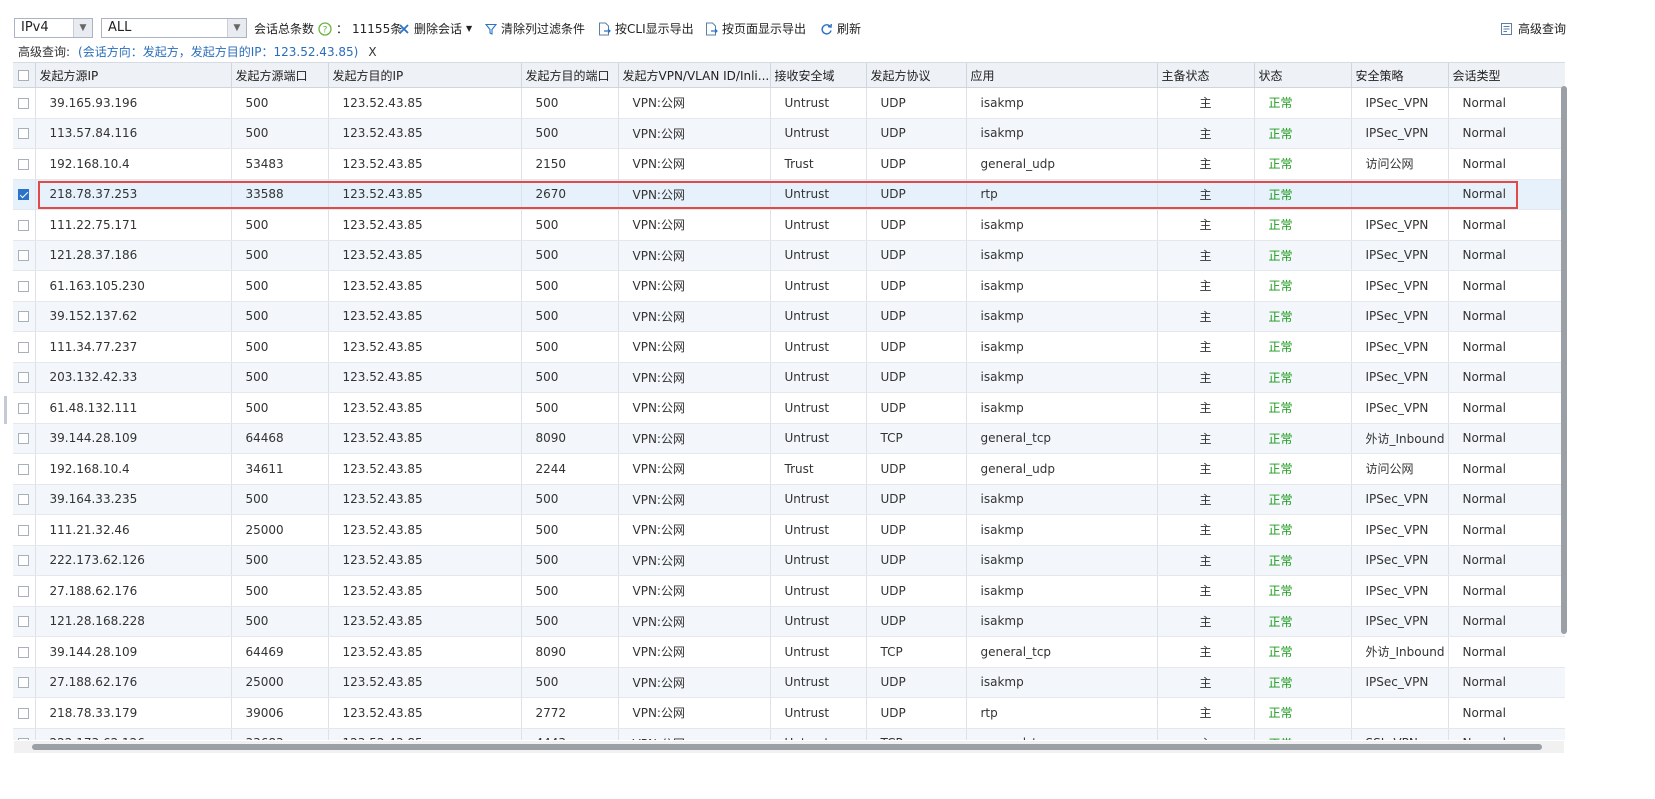 The height and width of the screenshot is (799, 1655). What do you see at coordinates (840, 29) in the screenshot?
I see `refresh-button: 刷新` at bounding box center [840, 29].